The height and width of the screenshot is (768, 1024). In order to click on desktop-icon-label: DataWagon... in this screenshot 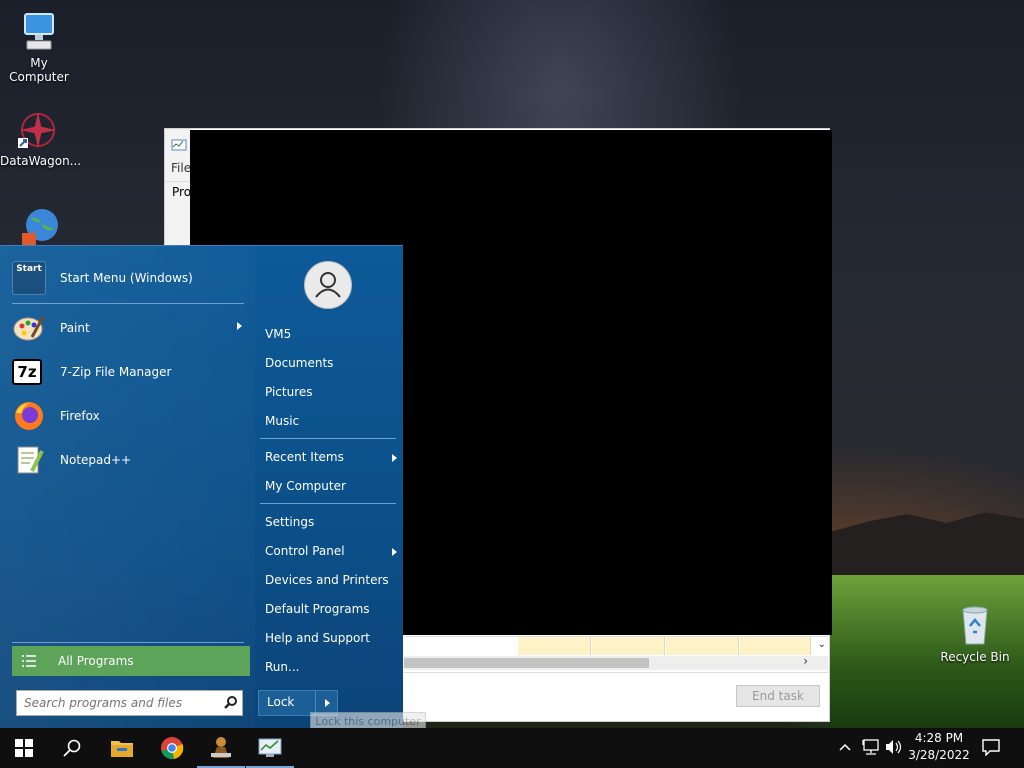, I will do `click(41, 161)`.